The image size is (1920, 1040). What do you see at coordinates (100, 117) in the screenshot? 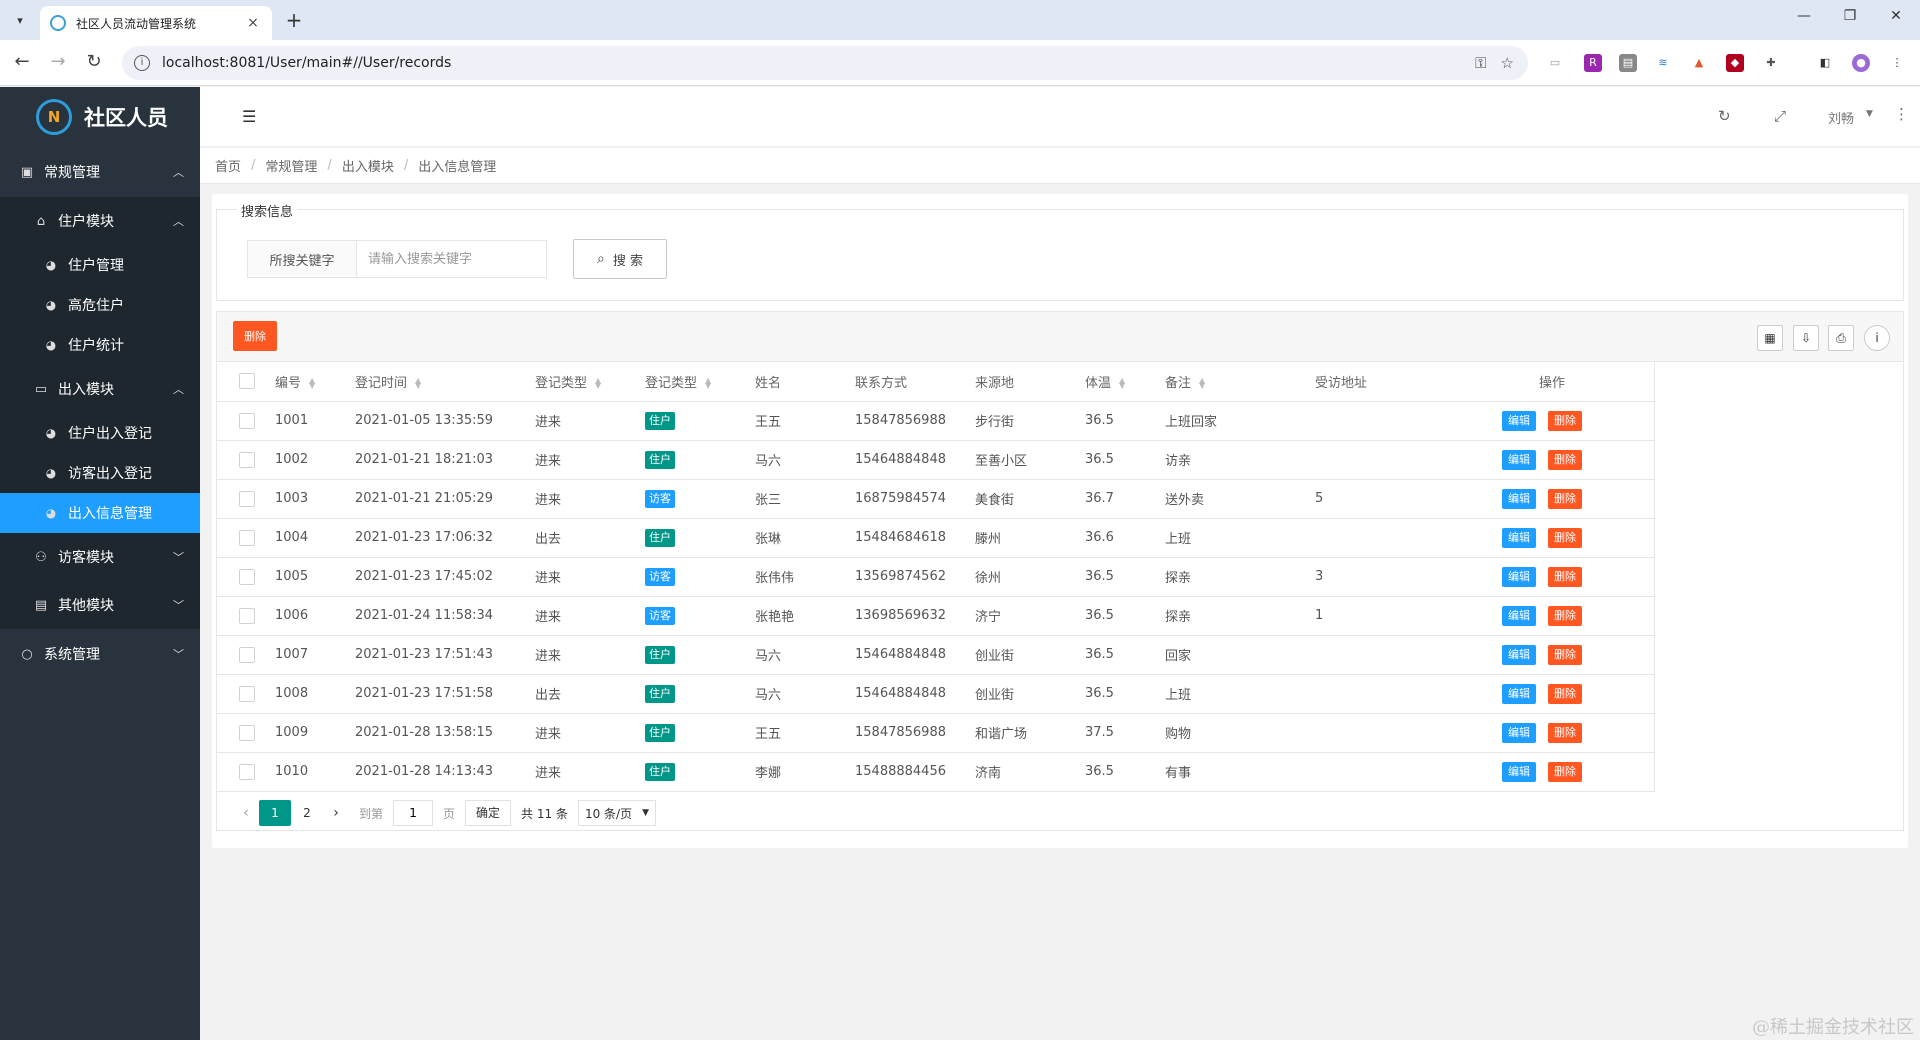
I see `brand: N 社区人员` at bounding box center [100, 117].